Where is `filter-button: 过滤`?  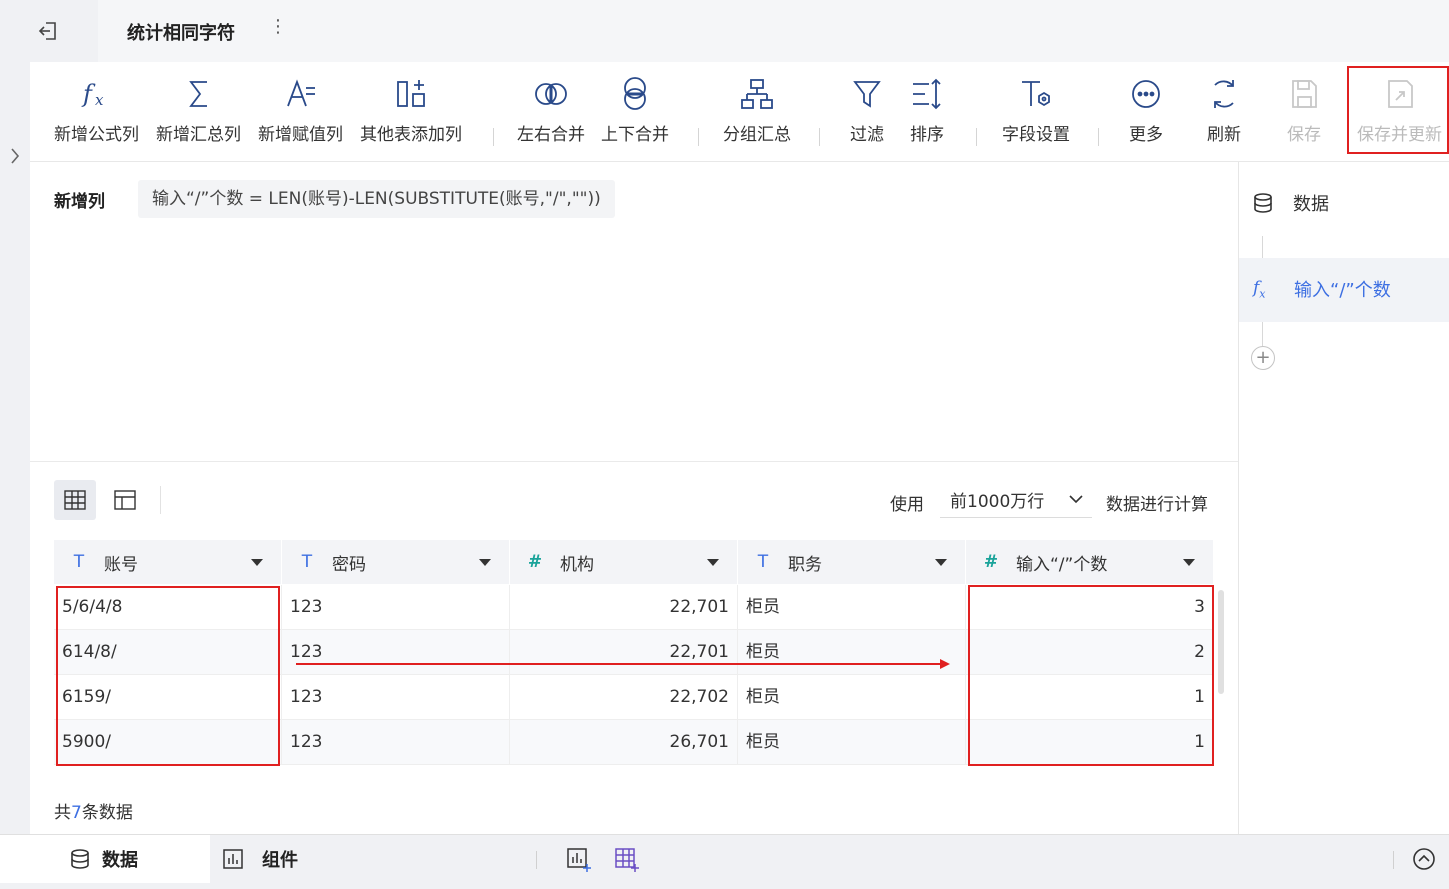
filter-button: 过滤 is located at coordinates (867, 110).